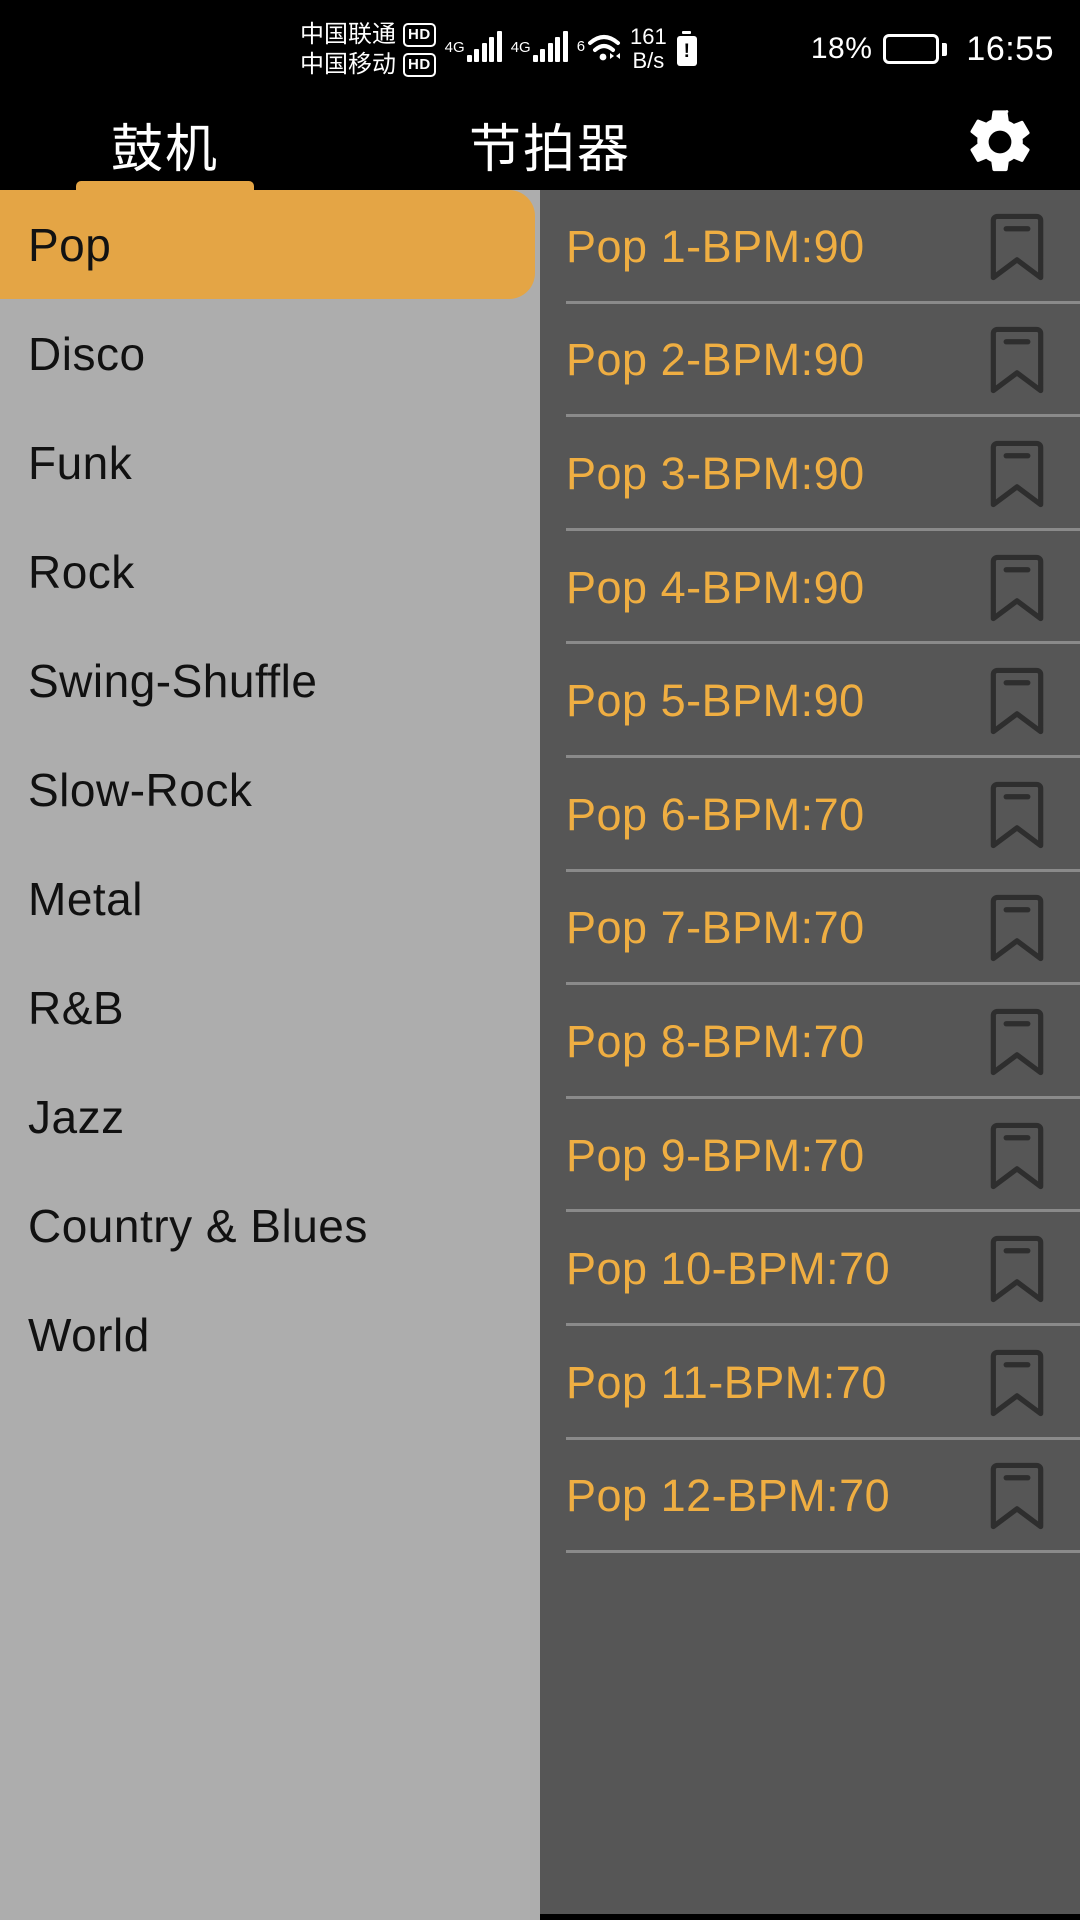 This screenshot has height=1920, width=1080. Describe the element at coordinates (348, 34) in the screenshot. I see `carrier-name: 中国联通` at that location.